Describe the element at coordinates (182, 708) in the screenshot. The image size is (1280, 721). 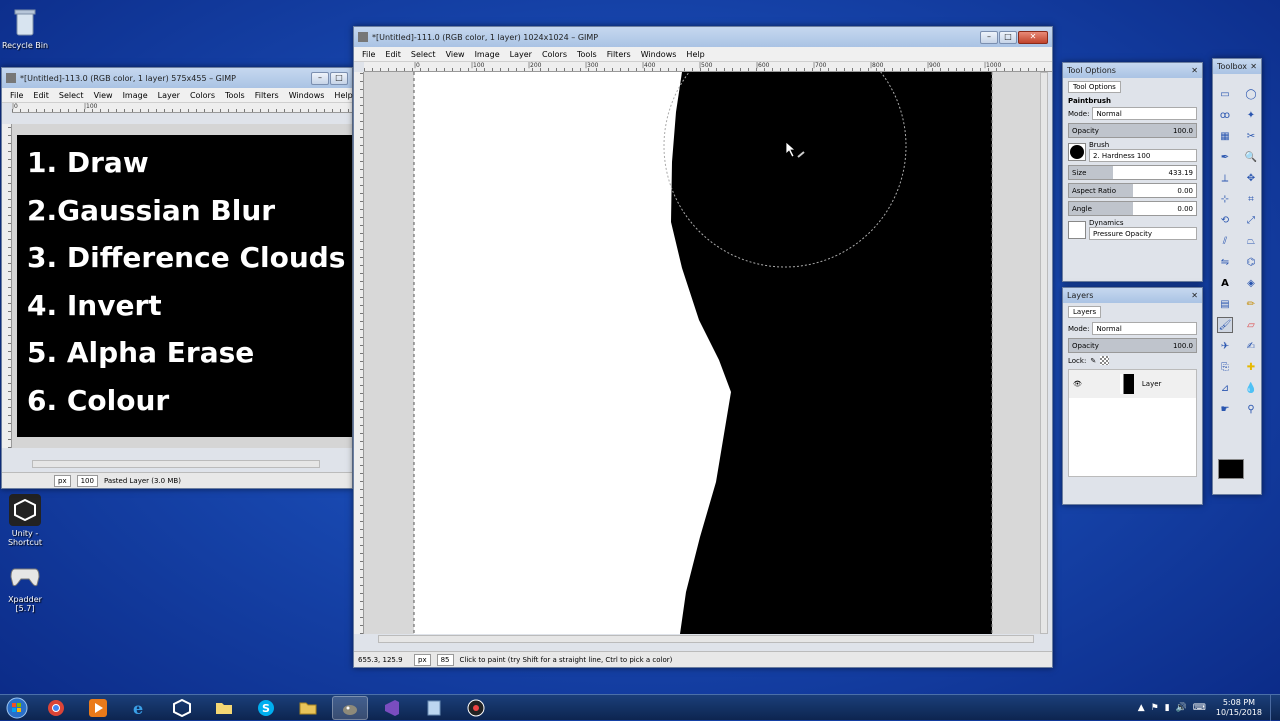
I see `taskbar-unity` at that location.